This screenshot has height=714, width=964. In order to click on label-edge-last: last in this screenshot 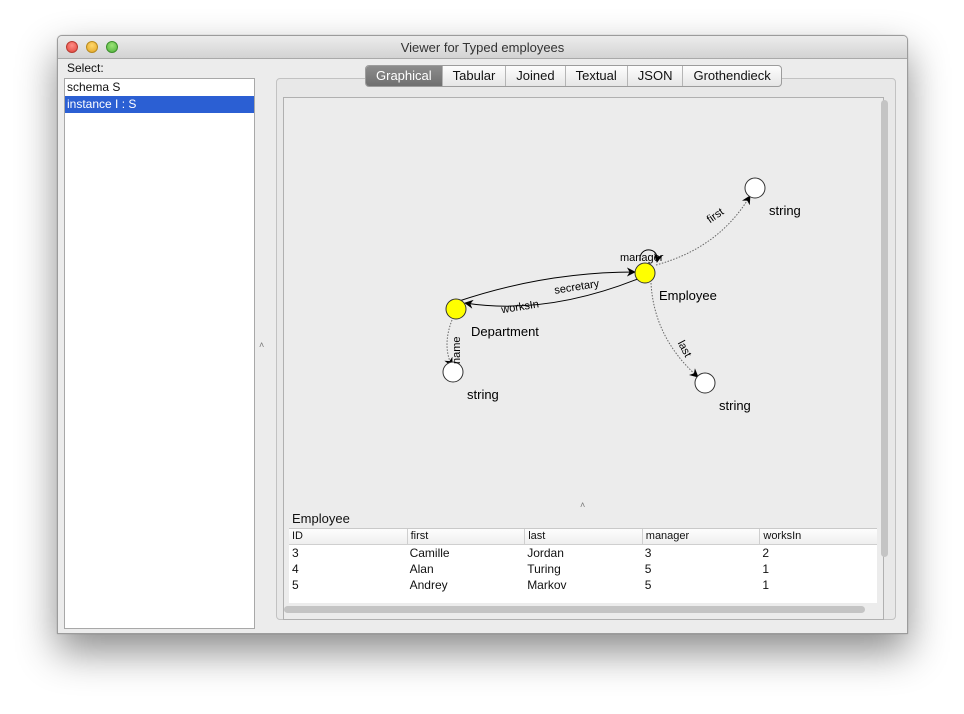, I will do `click(684, 349)`.